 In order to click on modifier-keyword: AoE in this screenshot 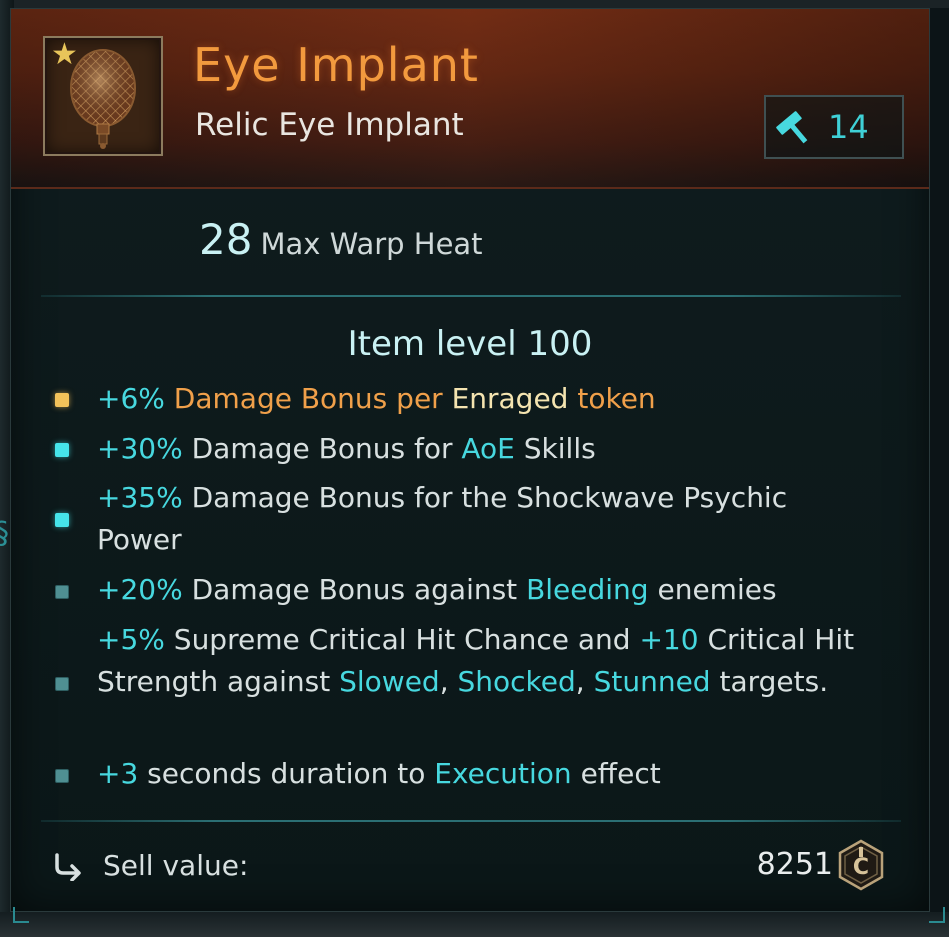, I will do `click(488, 448)`.